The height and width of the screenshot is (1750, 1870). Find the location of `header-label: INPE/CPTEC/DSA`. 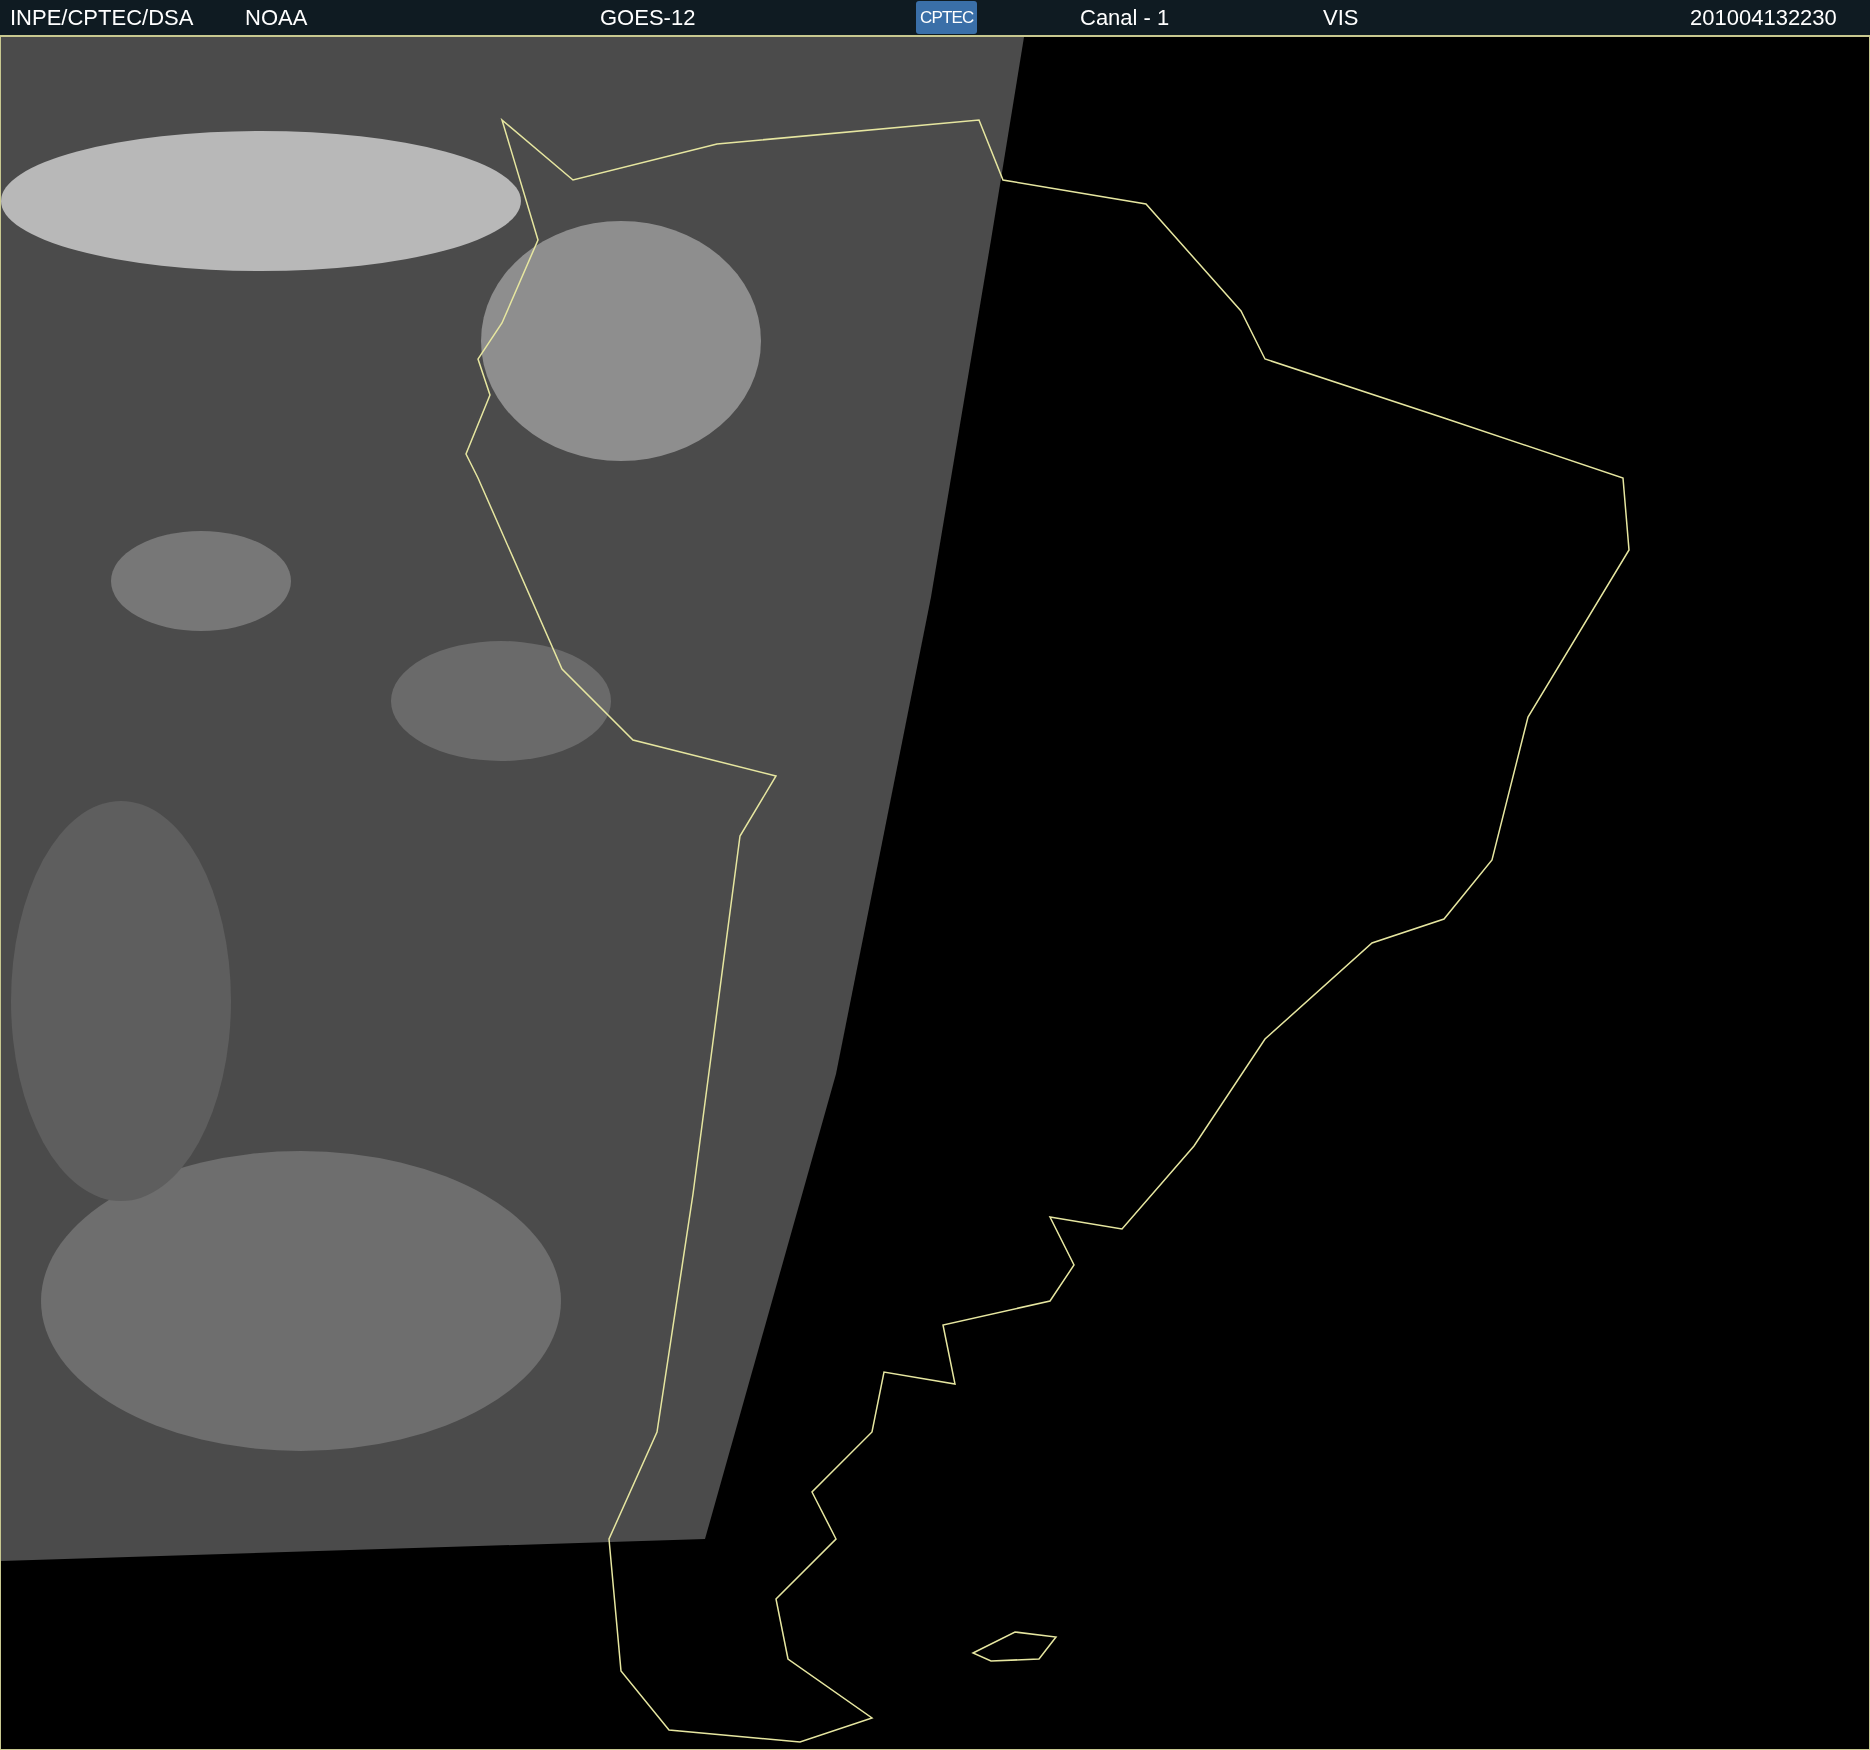

header-label: INPE/CPTEC/DSA is located at coordinates (102, 18).